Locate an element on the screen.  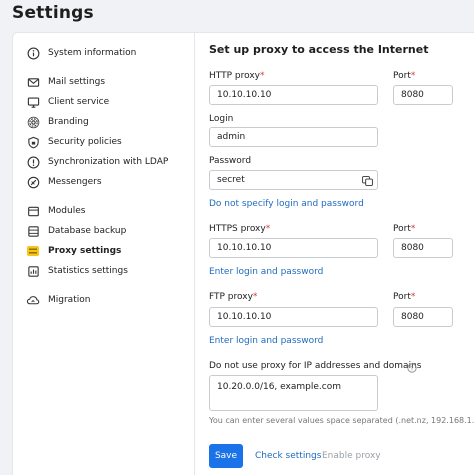
sidebar-item-label: Proxy settings is located at coordinates (85, 251).